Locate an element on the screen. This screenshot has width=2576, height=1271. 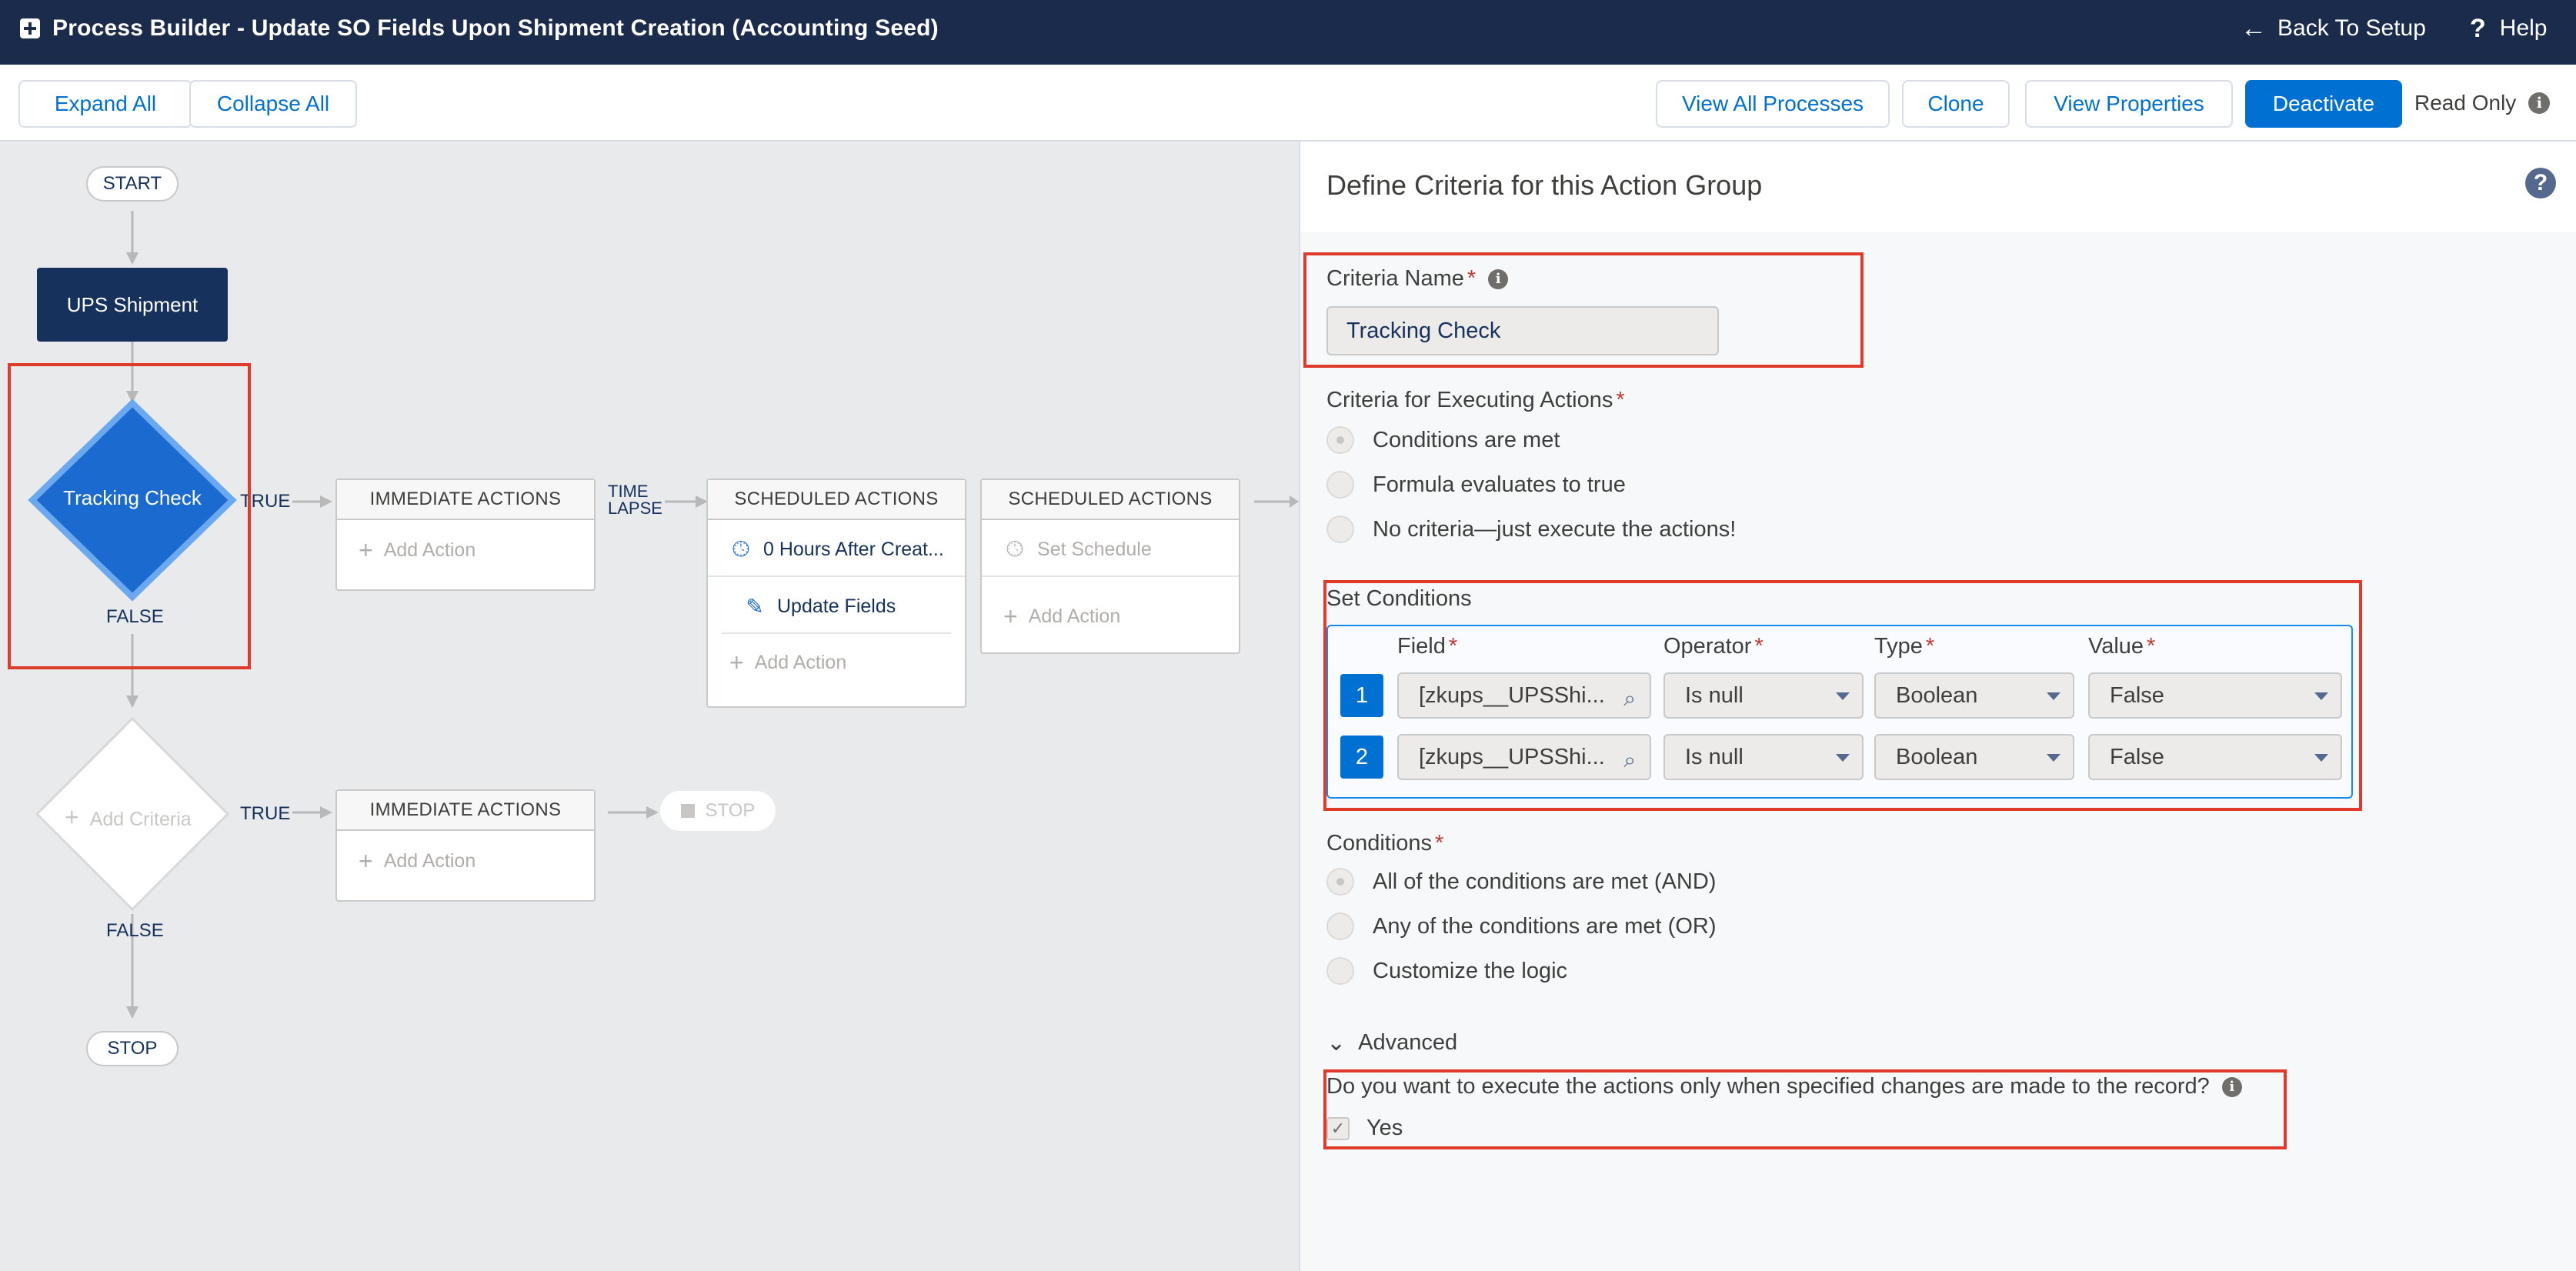
stop-node: STOP is located at coordinates (132, 1048).